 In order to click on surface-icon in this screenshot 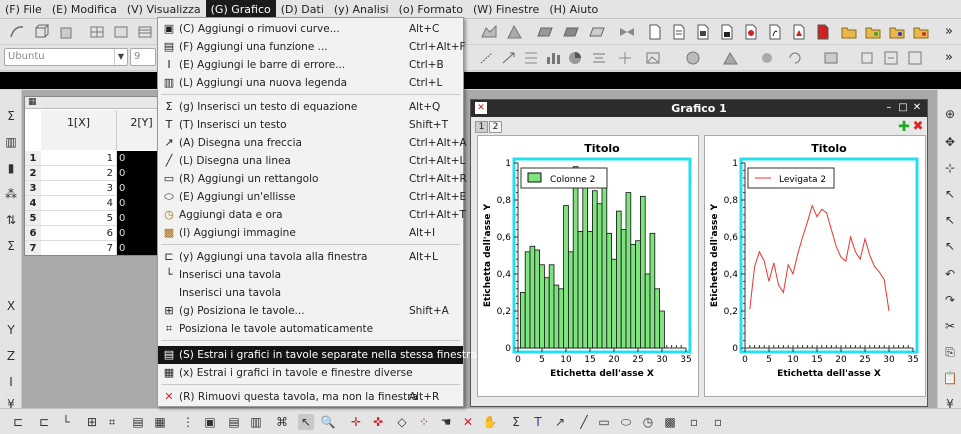, I will do `click(489, 32)`.